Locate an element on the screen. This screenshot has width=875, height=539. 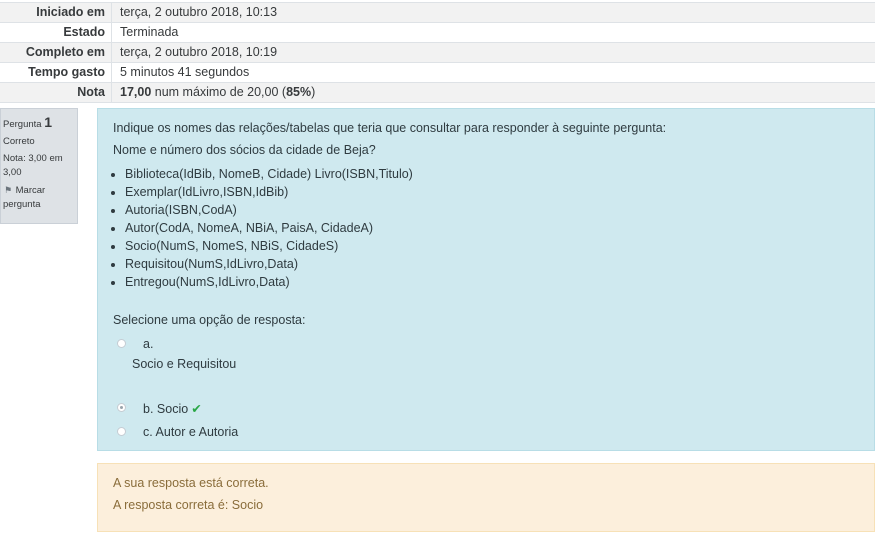
radio-button-checked is located at coordinates (121, 407).